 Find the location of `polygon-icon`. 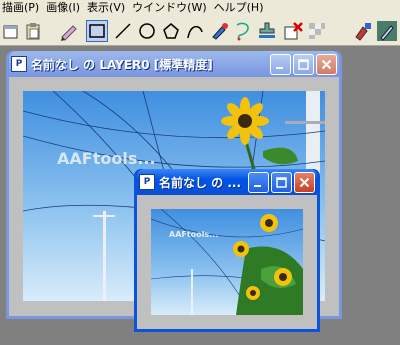

polygon-icon is located at coordinates (171, 31).